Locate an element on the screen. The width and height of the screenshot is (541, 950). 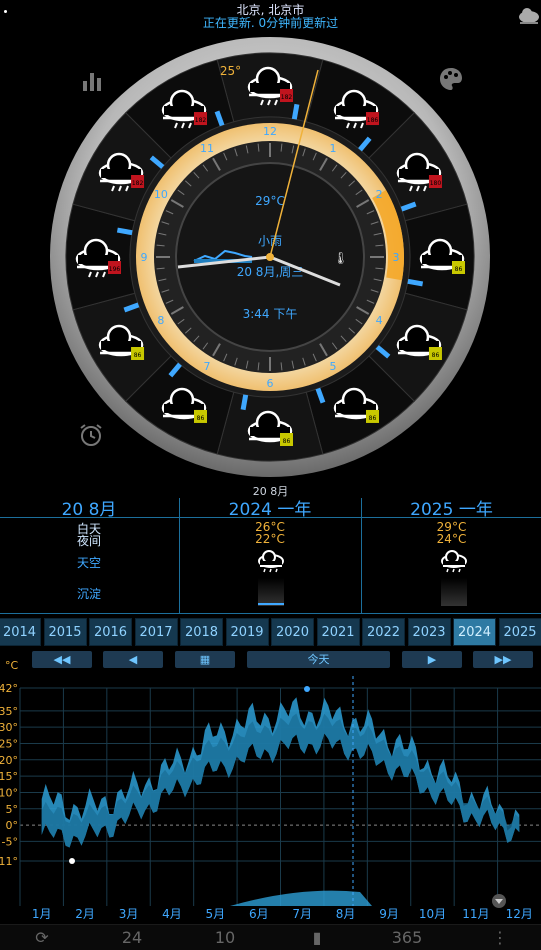
weather-cloud-icon is located at coordinates (529, 16).